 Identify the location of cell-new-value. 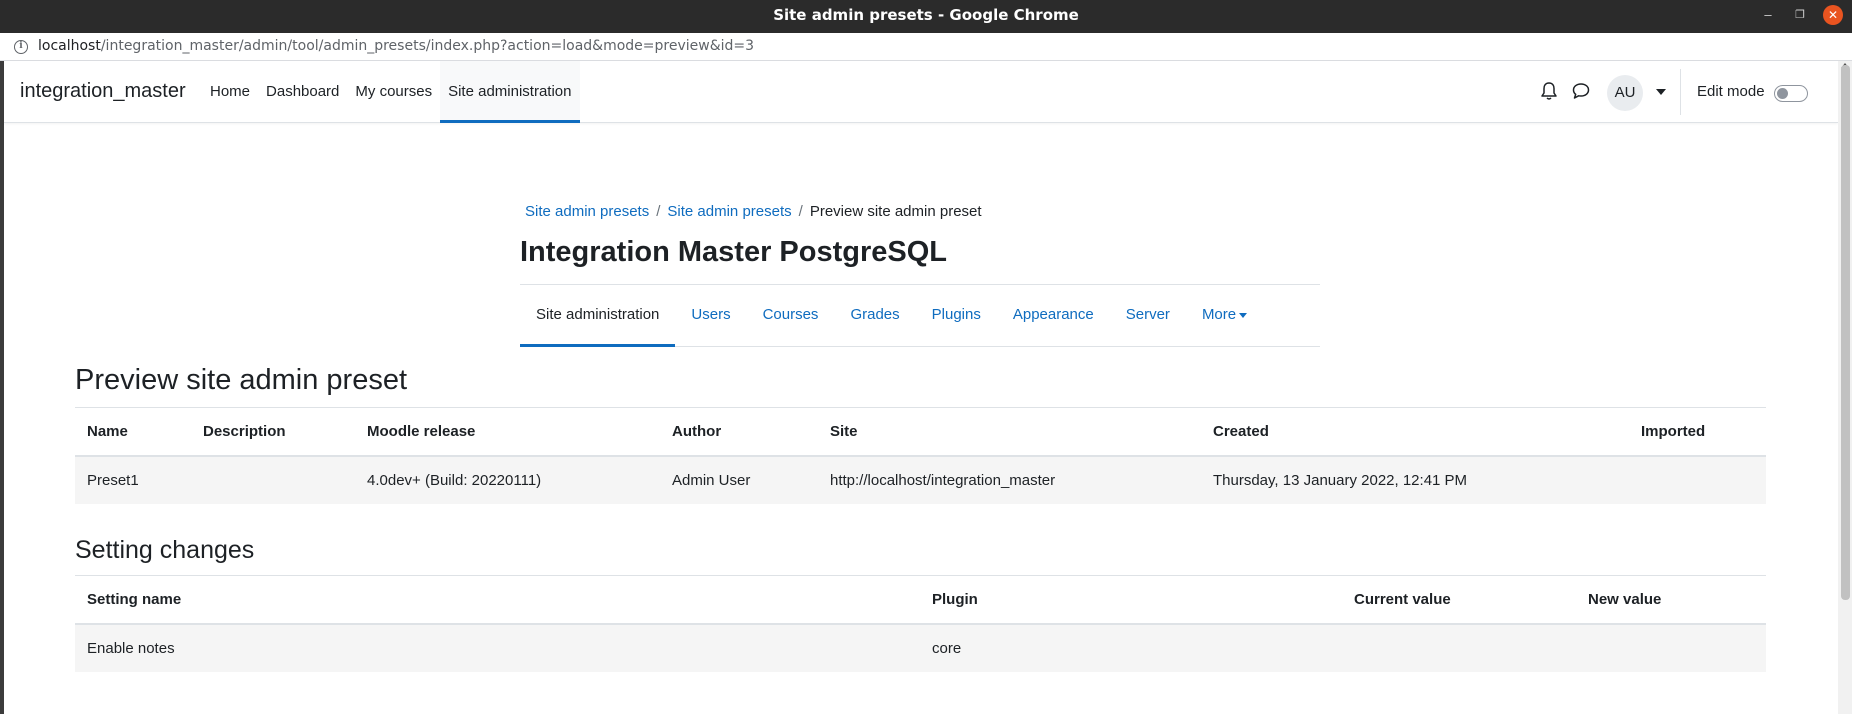
(1671, 647).